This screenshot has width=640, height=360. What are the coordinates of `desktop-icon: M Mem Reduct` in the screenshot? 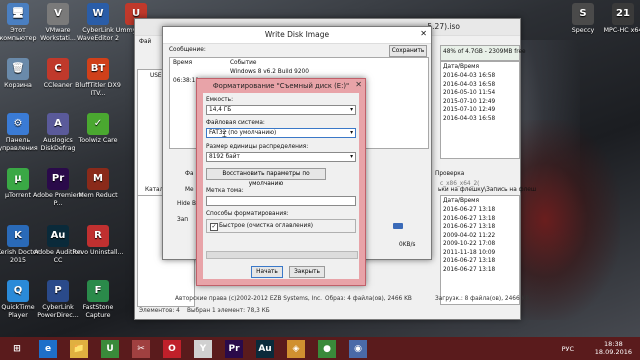 It's located at (98, 184).